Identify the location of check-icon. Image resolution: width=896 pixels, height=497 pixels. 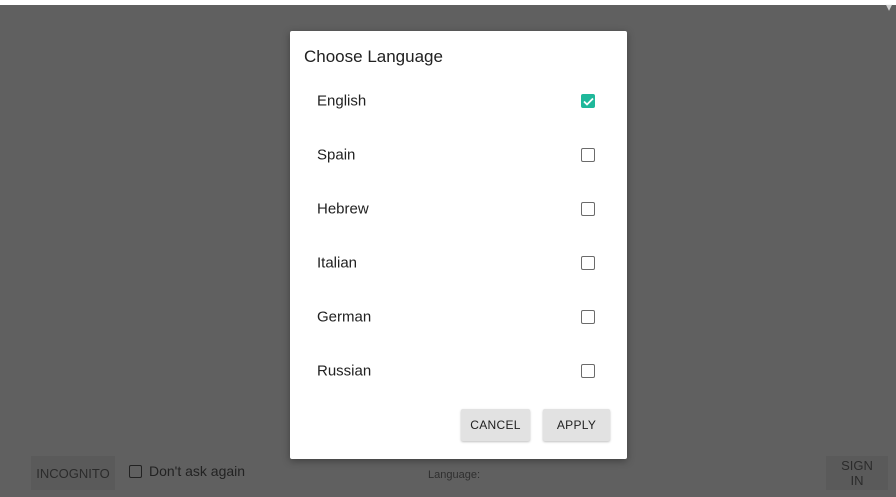
(588, 101).